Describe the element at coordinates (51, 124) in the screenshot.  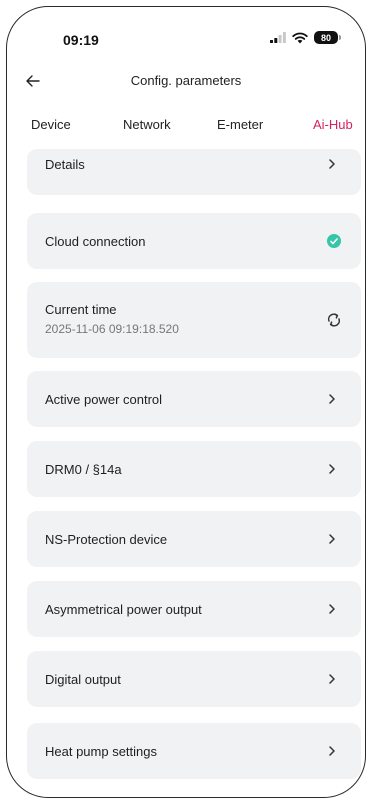
I see `tab-device: Device` at that location.